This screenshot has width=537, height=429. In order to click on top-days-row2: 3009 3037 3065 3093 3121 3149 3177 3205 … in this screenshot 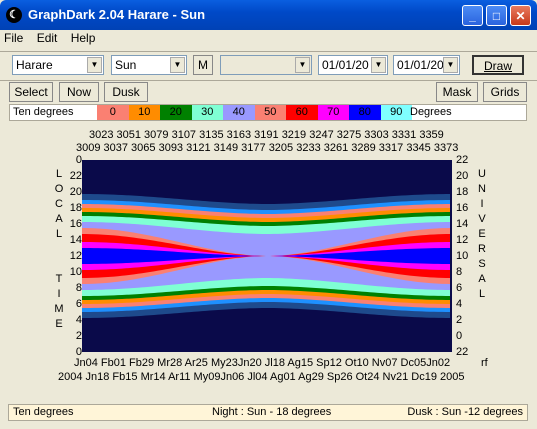, I will do `click(267, 148)`.